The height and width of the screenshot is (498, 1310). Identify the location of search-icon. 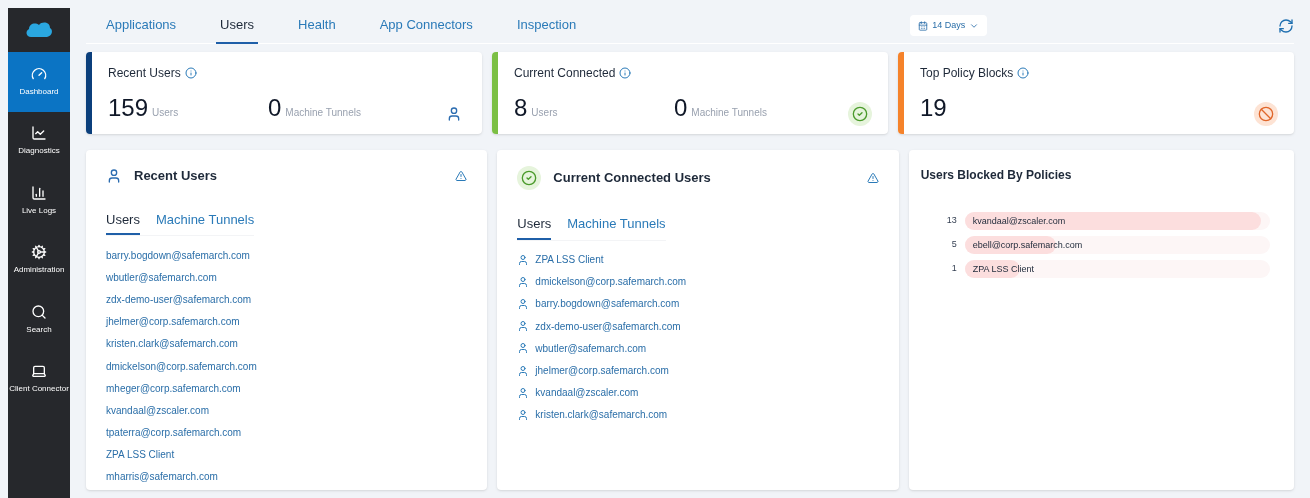
(39, 311).